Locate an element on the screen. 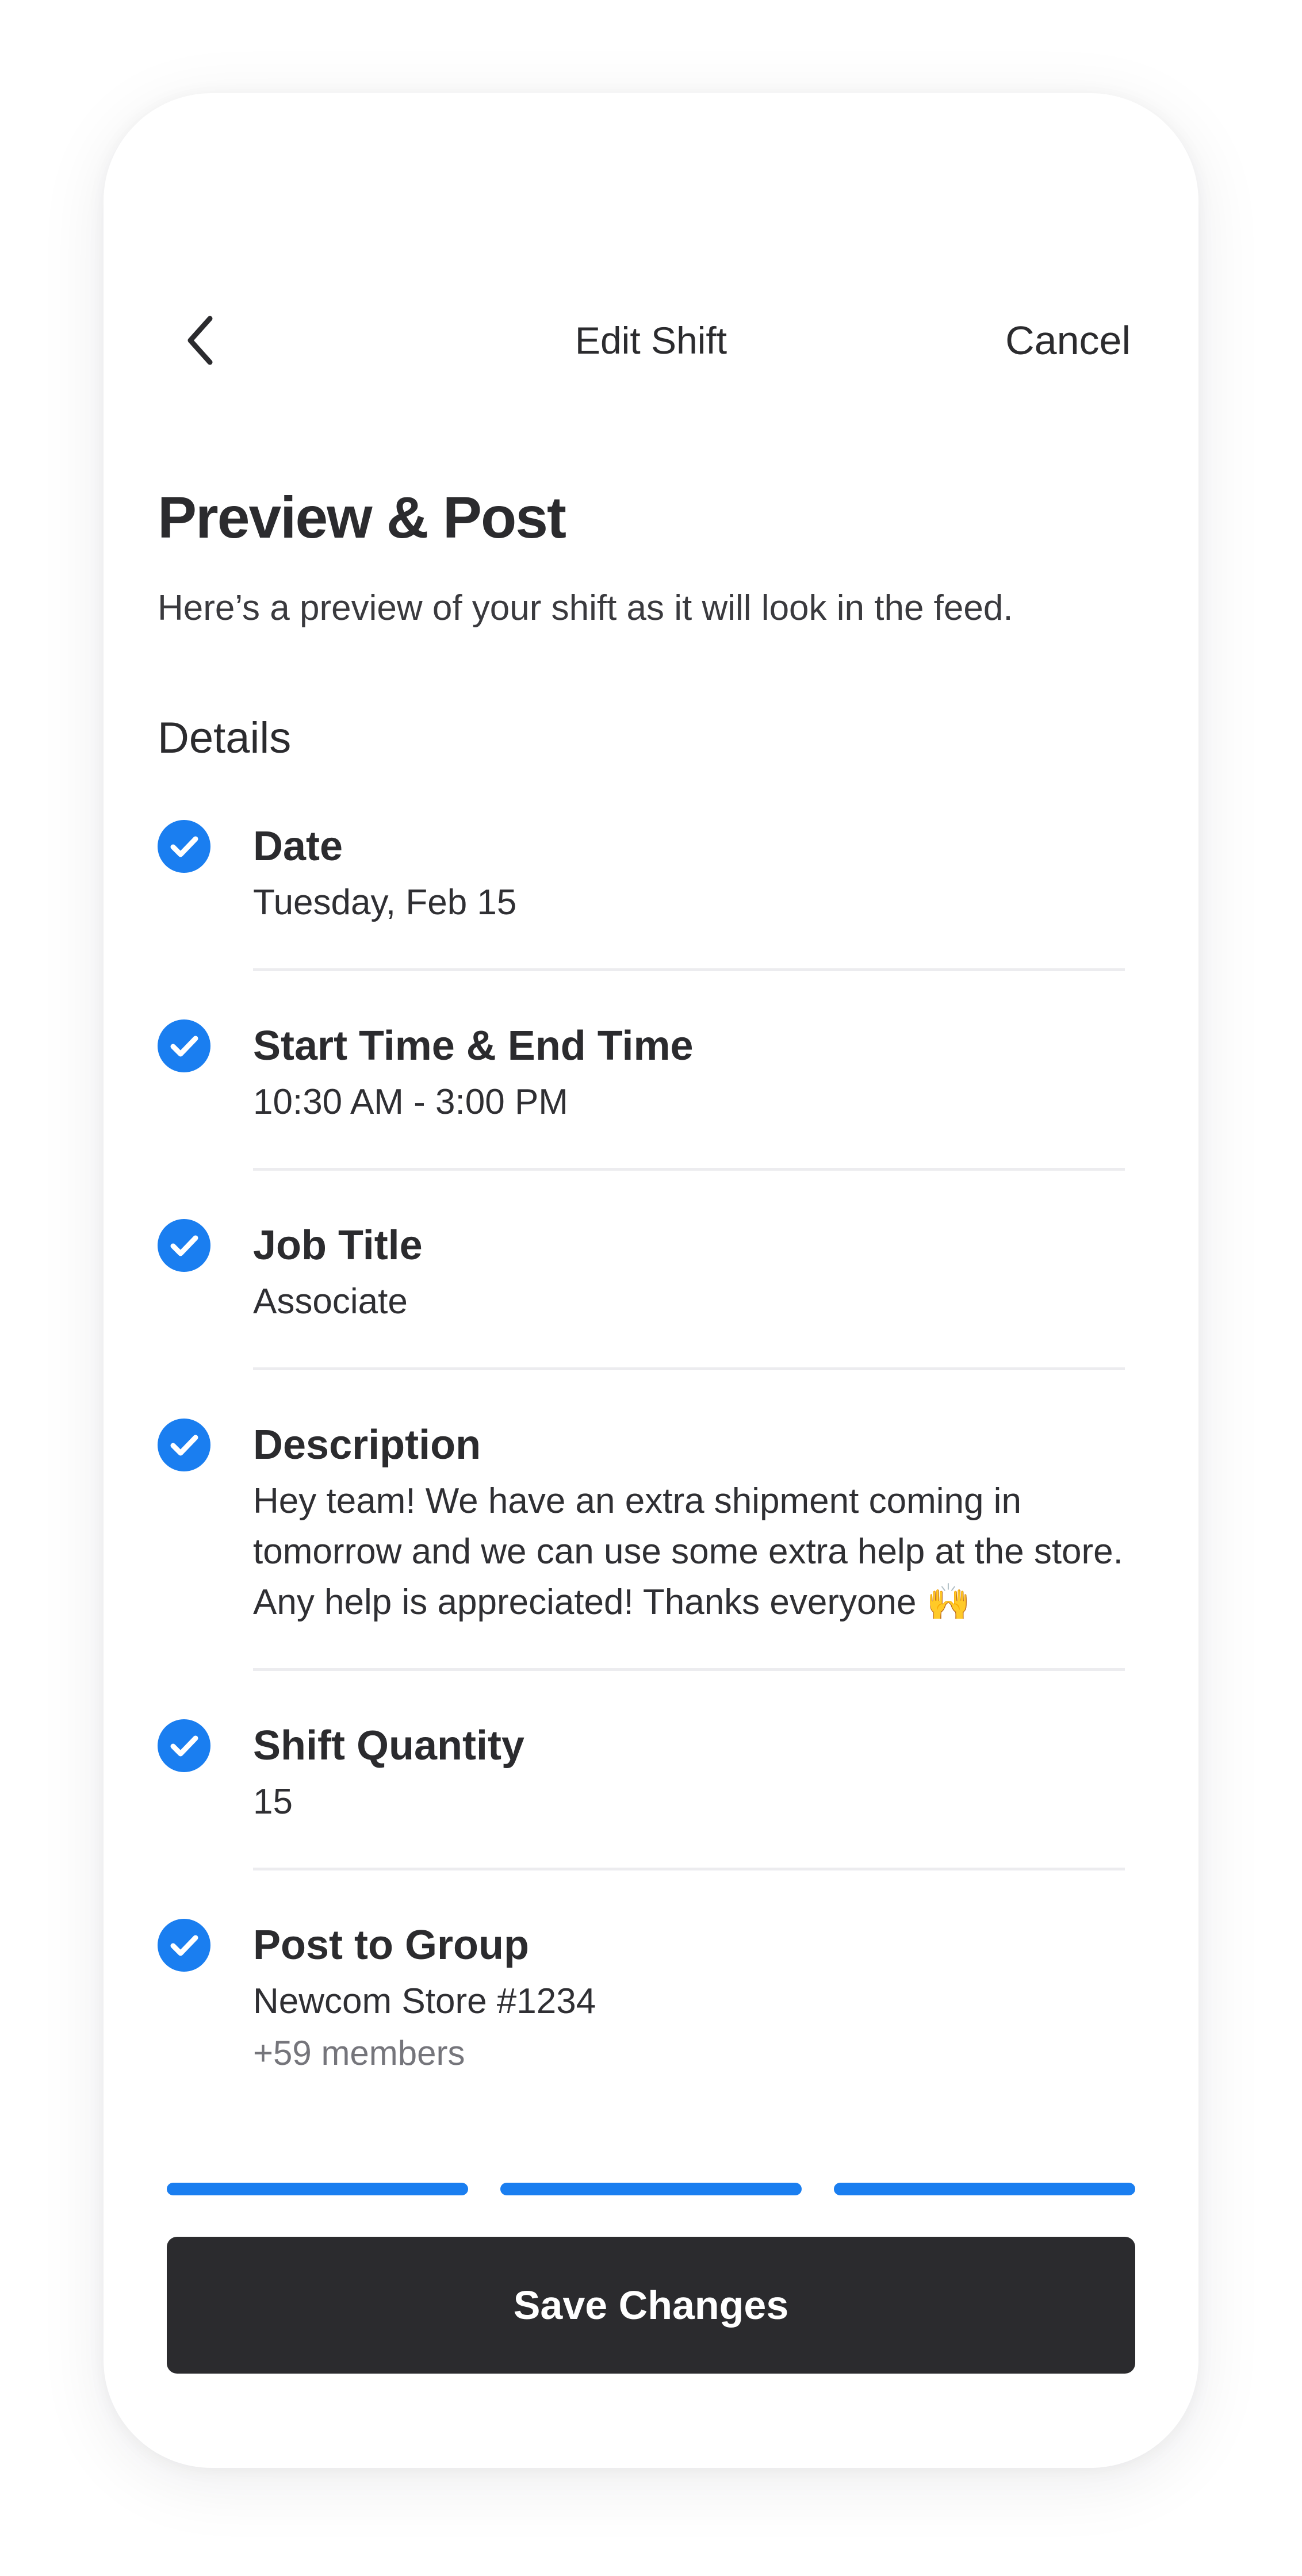 This screenshot has height=2576, width=1302. detail-value: Tuesday, Feb 15 is located at coordinates (385, 902).